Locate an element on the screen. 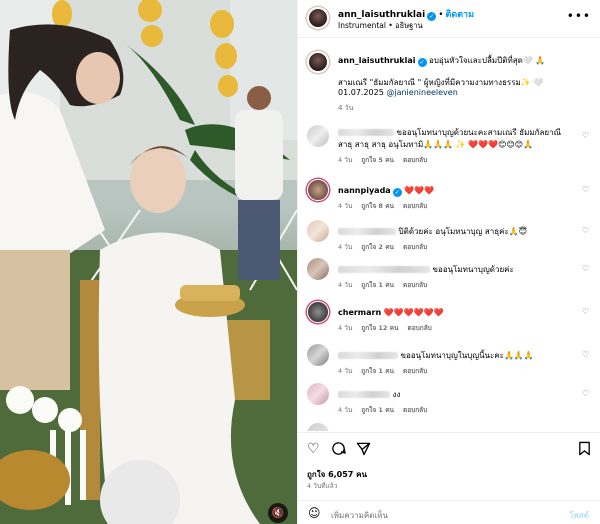  caption-username: ann_laisuthruklai is located at coordinates (377, 60).